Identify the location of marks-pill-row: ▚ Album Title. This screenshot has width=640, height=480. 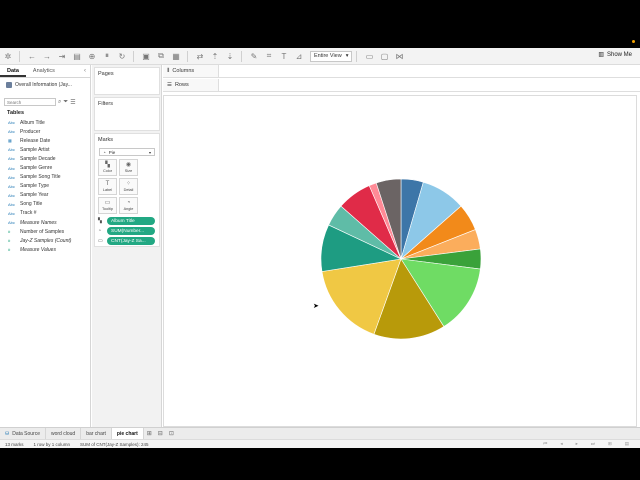
(127, 221).